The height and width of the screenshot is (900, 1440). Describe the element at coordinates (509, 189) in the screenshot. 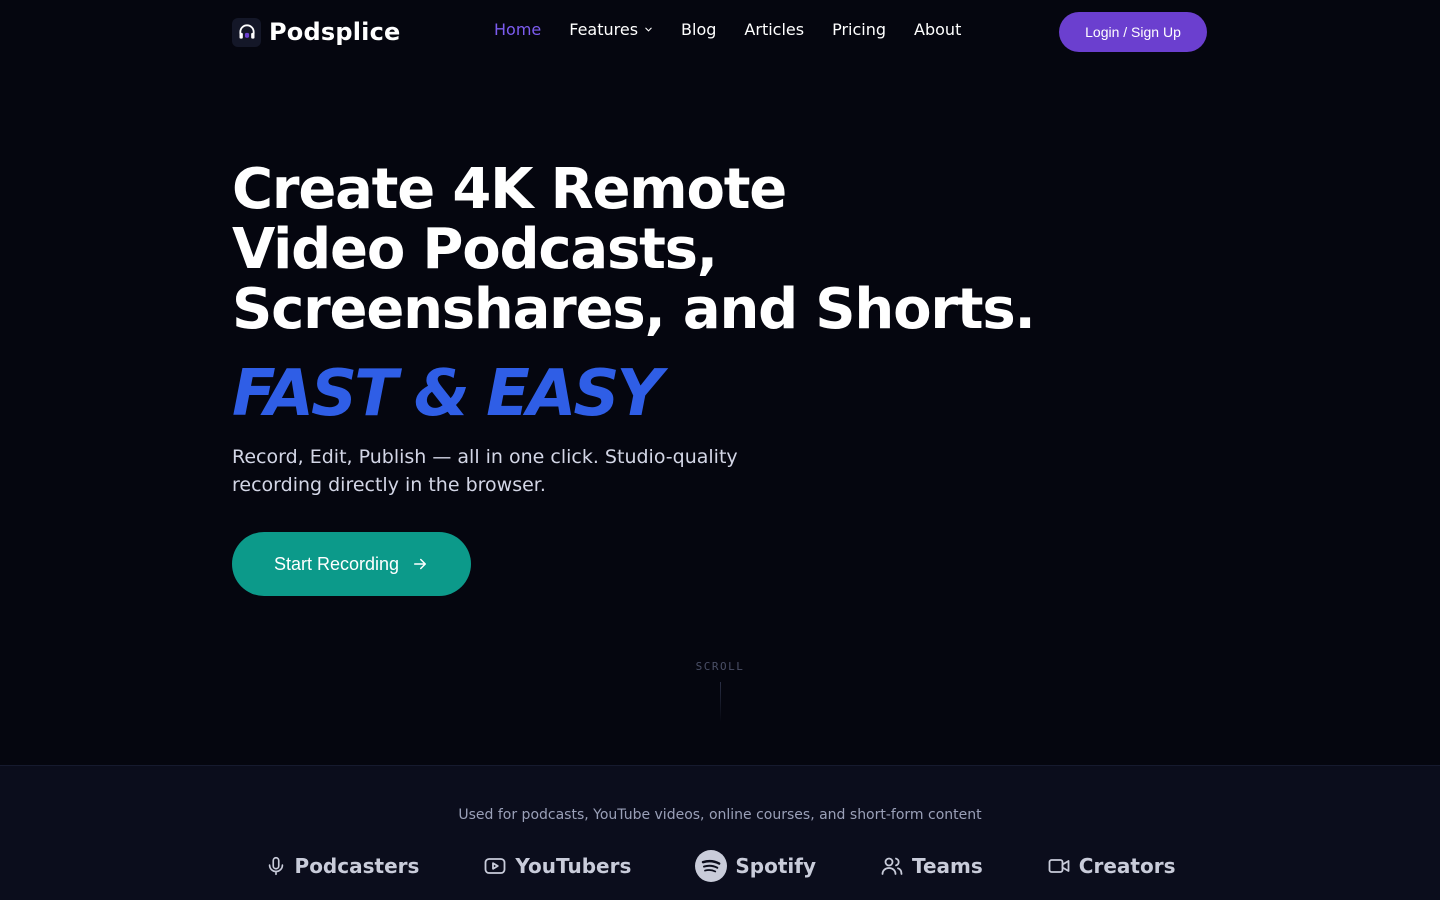

I see `hero-title-line-1: Create 4K Remote` at that location.